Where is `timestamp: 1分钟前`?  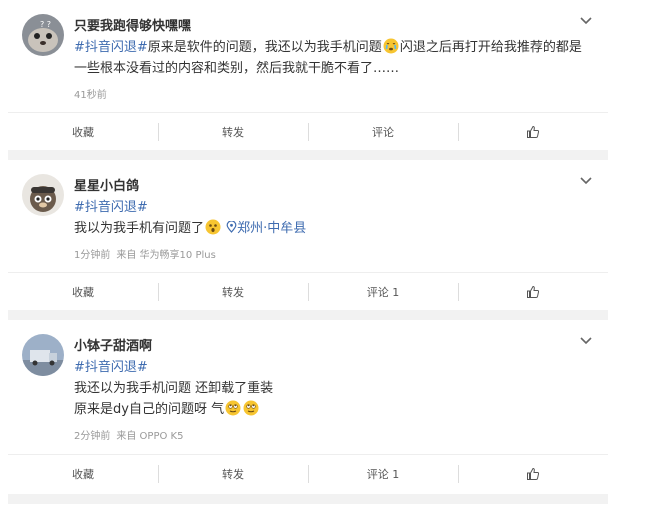 timestamp: 1分钟前 is located at coordinates (92, 255).